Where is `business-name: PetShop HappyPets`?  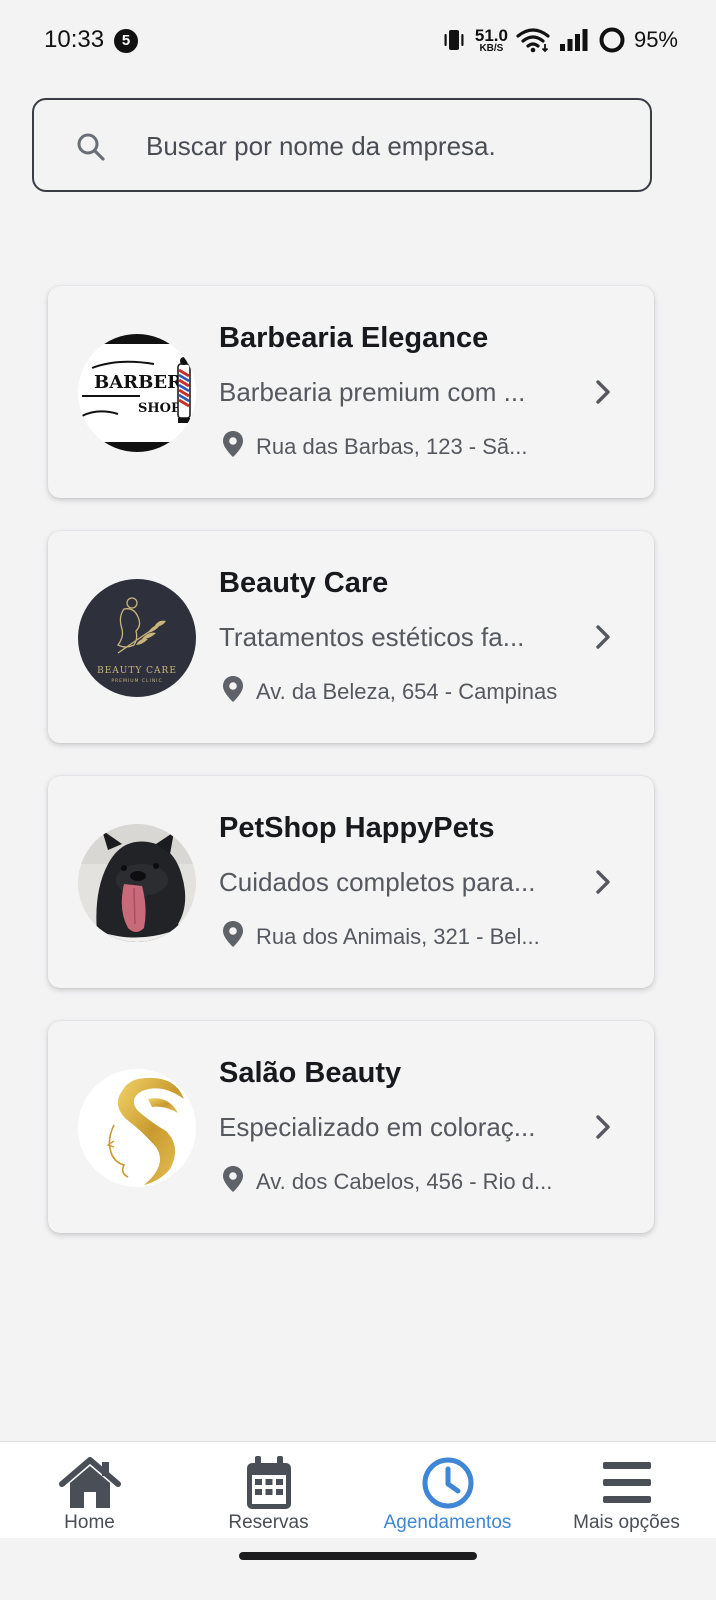
business-name: PetShop HappyPets is located at coordinates (357, 828).